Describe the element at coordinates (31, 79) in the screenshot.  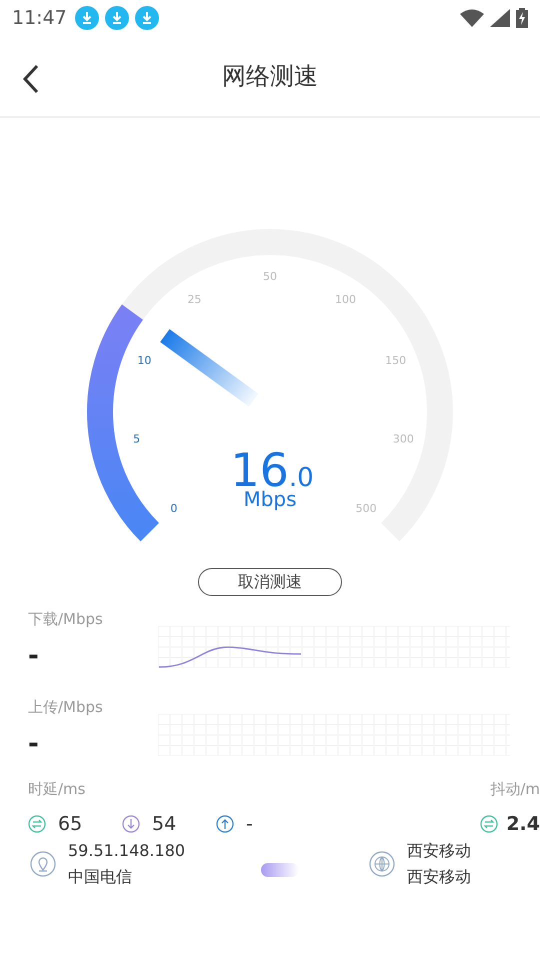
I see `back-icon` at that location.